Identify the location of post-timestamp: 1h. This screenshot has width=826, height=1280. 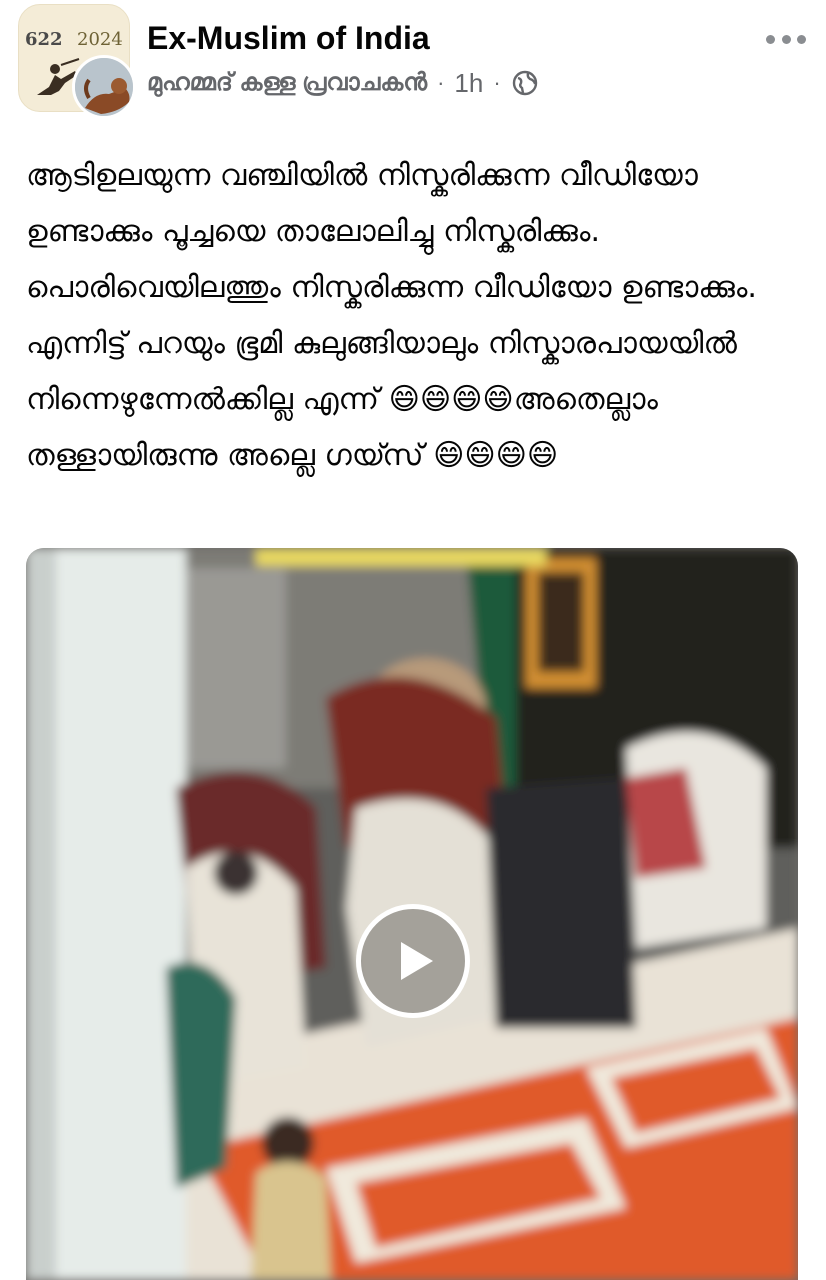
(468, 83).